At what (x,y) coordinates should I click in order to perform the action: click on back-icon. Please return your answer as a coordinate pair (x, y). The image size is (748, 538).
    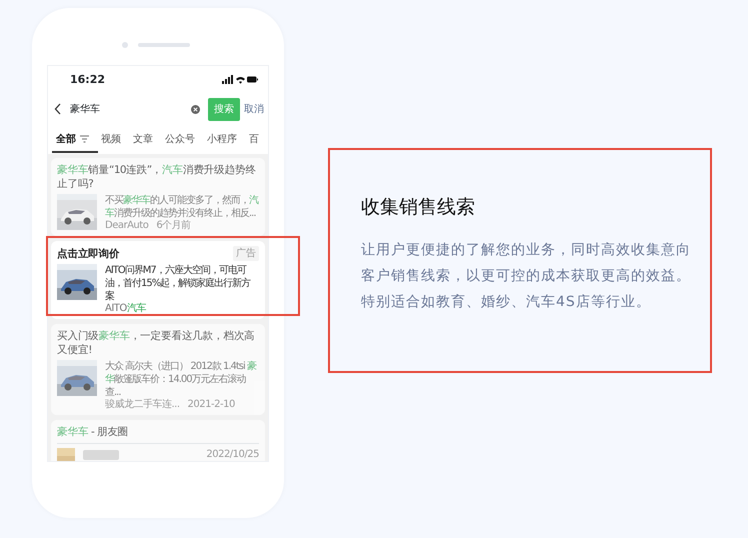
    Looking at the image, I should click on (58, 109).